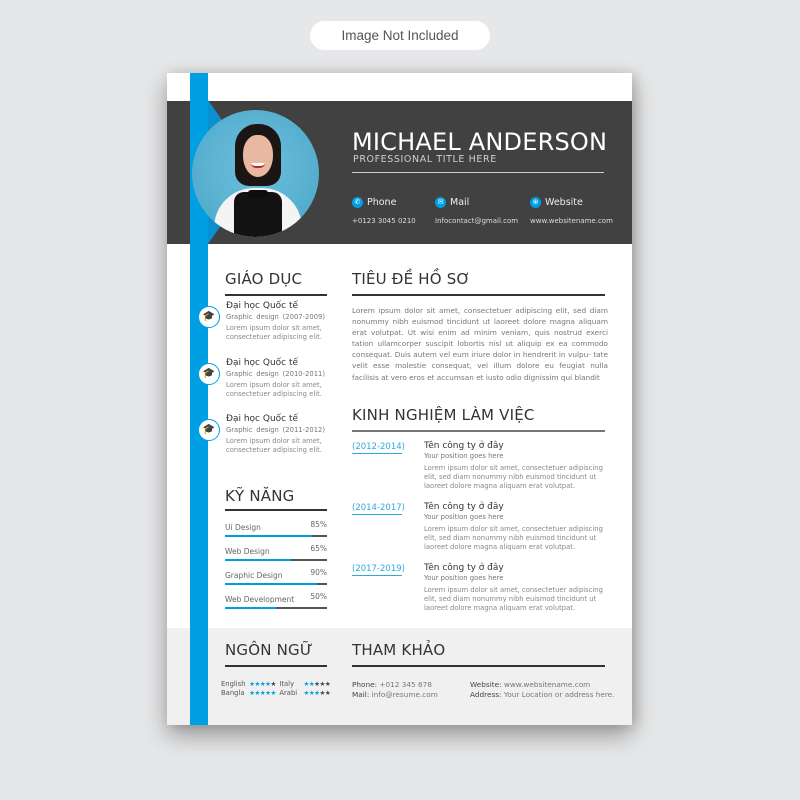  What do you see at coordinates (460, 202) in the screenshot?
I see `contact-label: Mail` at bounding box center [460, 202].